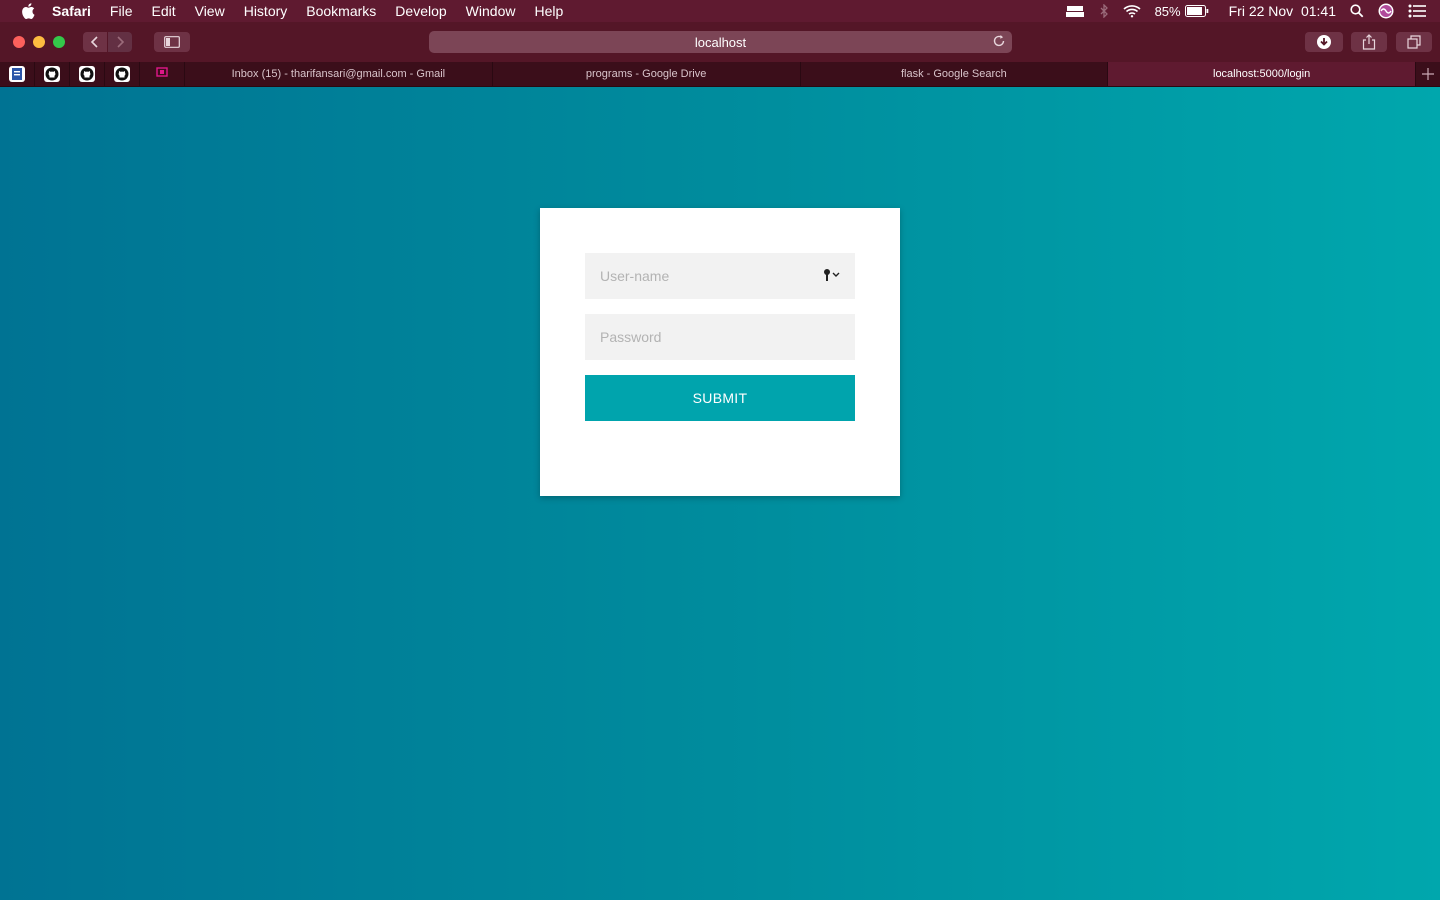 This screenshot has width=1440, height=900. Describe the element at coordinates (1386, 11) in the screenshot. I see `siri-icon` at that location.